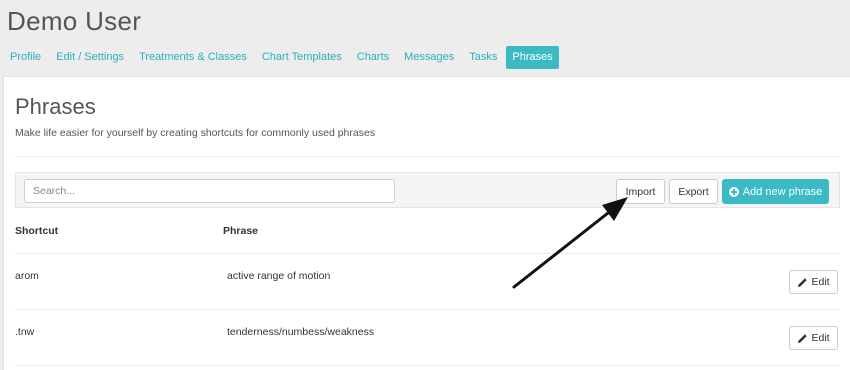 The image size is (850, 370). I want to click on export-button: Export, so click(693, 191).